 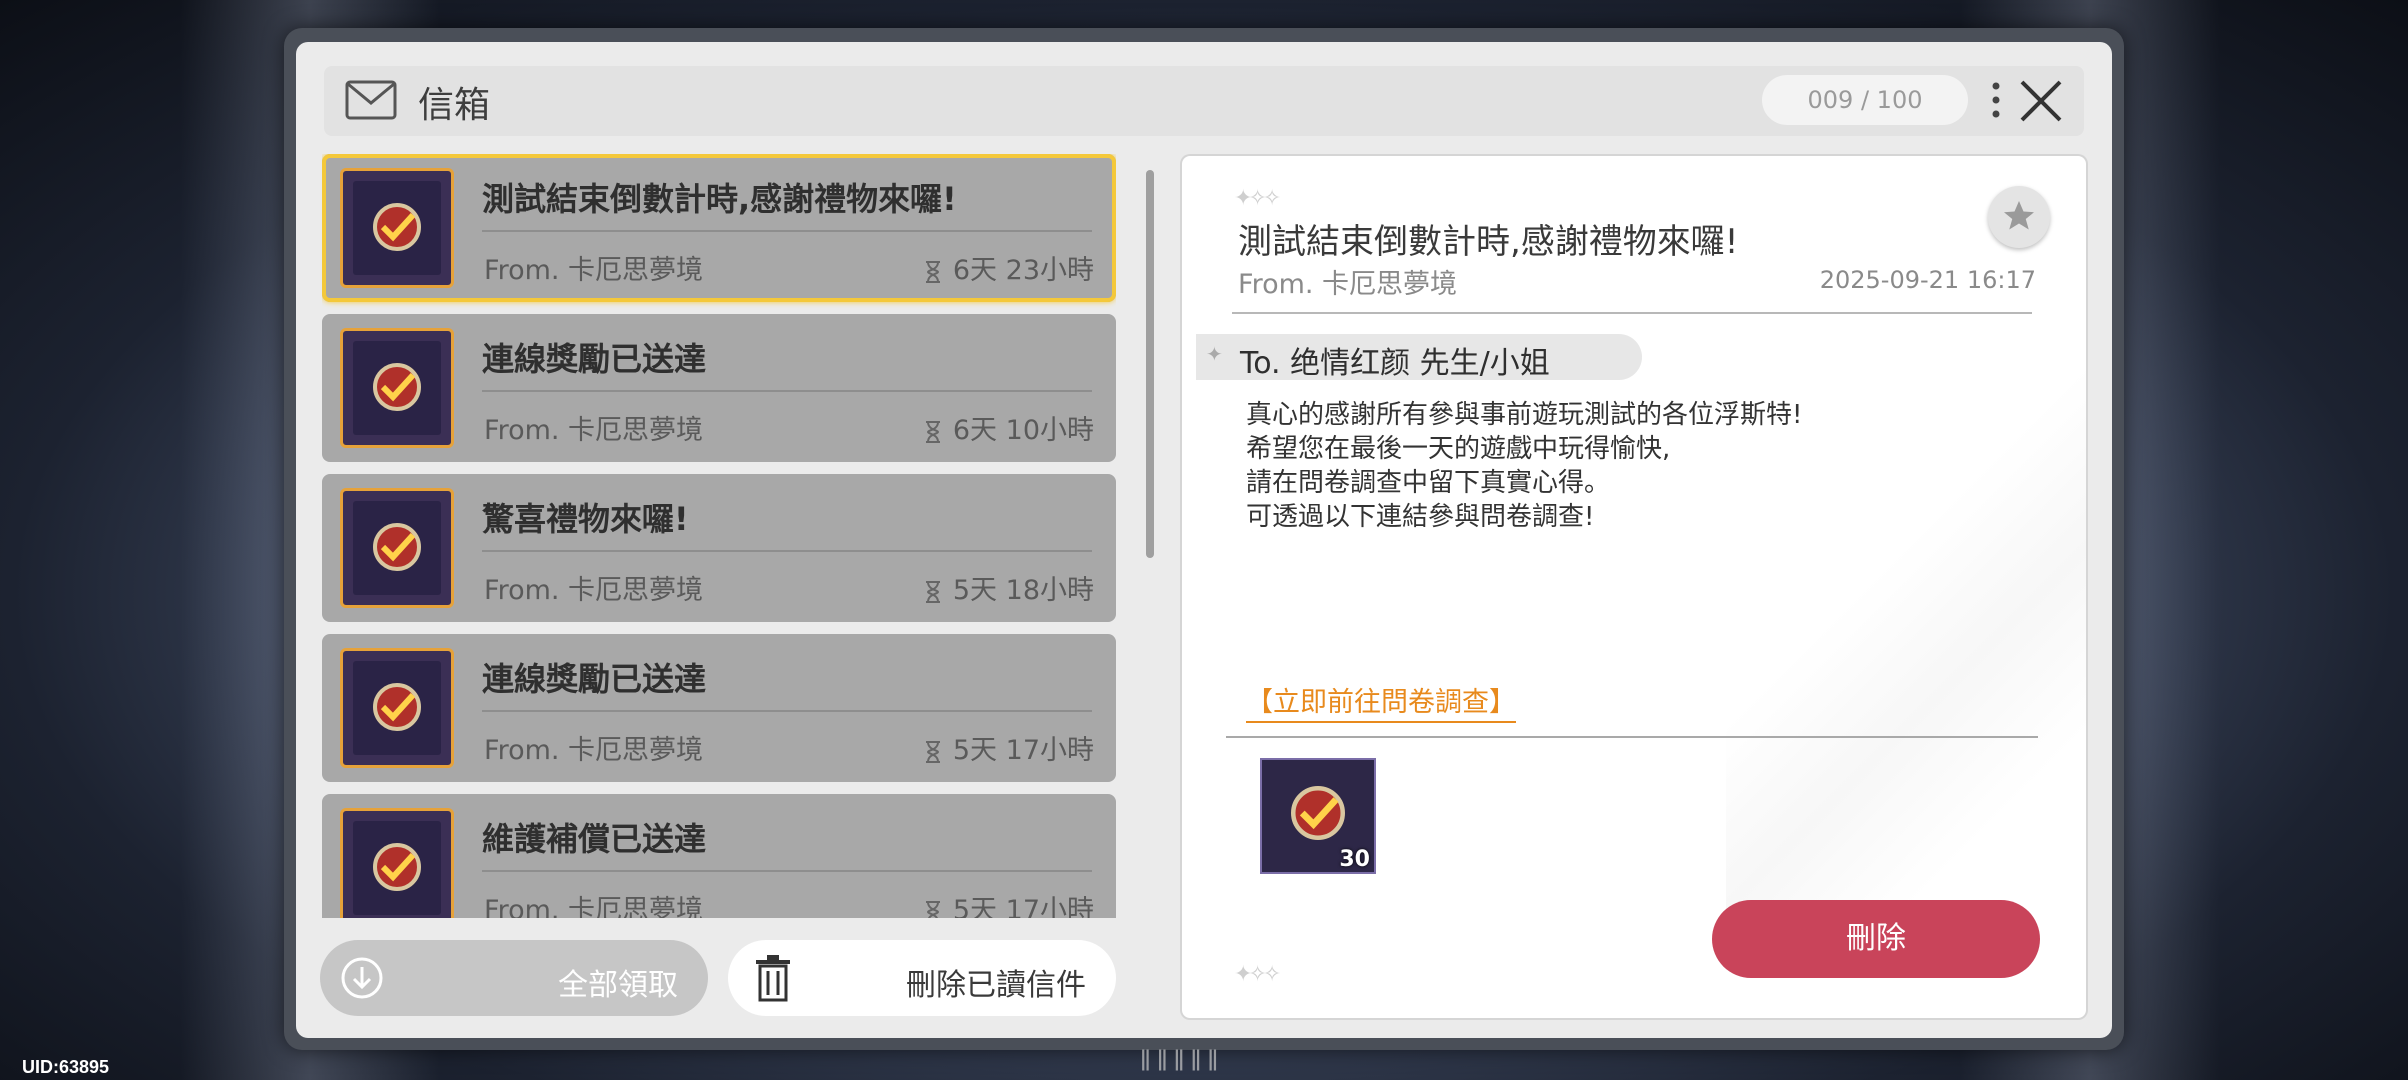 I want to click on detail-title: 測試結束倒數計時,感謝禮物來囉!, so click(x=1488, y=242).